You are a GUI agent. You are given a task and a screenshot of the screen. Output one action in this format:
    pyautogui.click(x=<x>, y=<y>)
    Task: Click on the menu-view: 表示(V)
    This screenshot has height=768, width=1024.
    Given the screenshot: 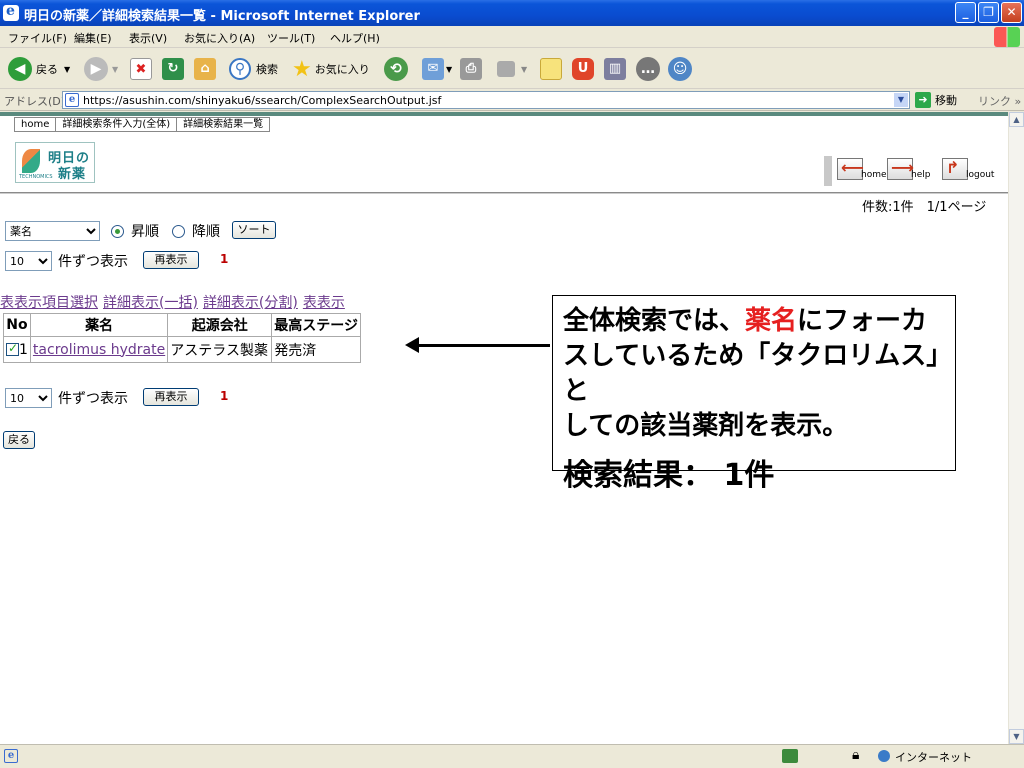 What is the action you would take?
    pyautogui.click(x=148, y=38)
    